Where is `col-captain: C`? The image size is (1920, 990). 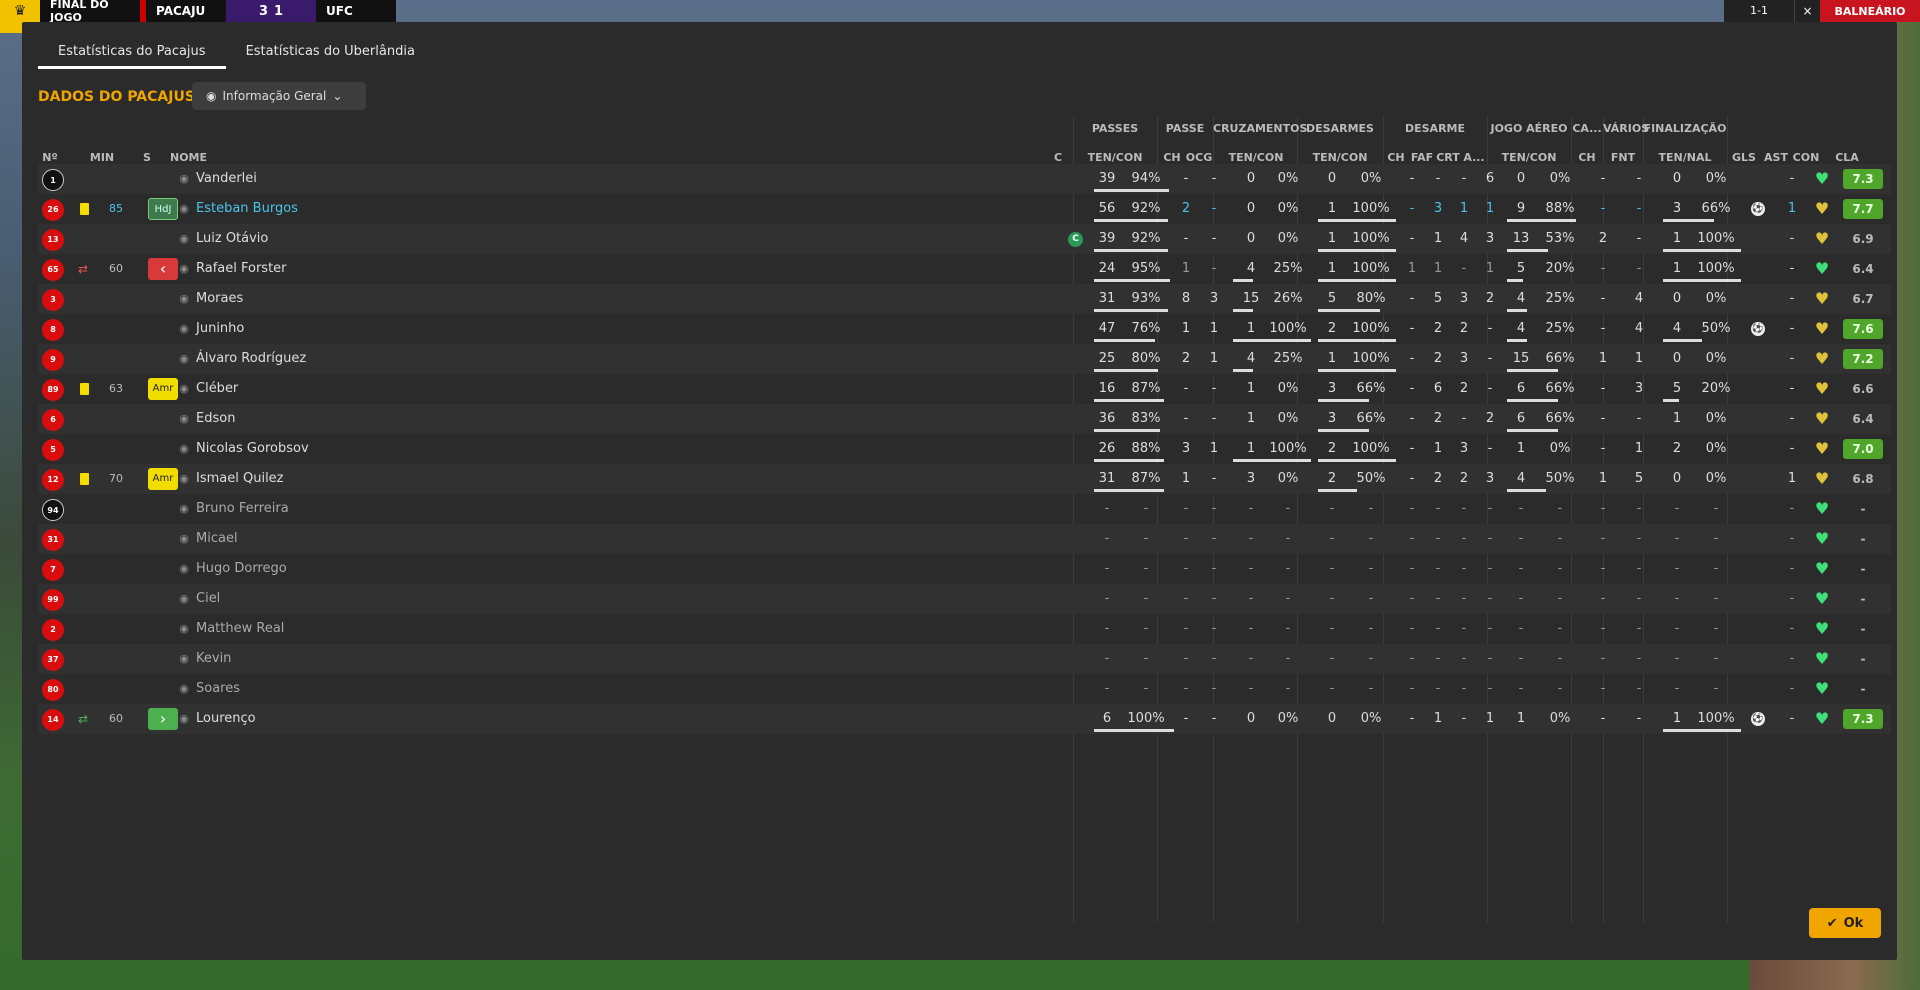
col-captain: C is located at coordinates (1058, 157).